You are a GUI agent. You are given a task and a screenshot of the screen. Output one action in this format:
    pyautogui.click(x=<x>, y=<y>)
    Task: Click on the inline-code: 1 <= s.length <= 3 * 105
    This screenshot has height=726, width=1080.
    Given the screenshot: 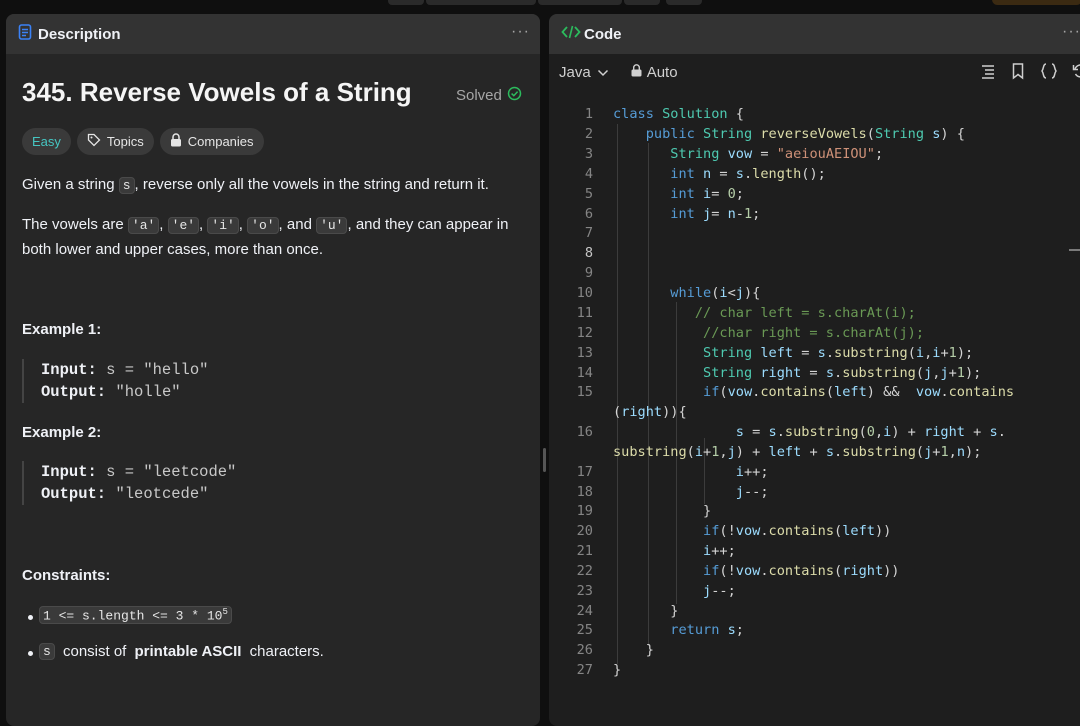 What is the action you would take?
    pyautogui.click(x=135, y=615)
    